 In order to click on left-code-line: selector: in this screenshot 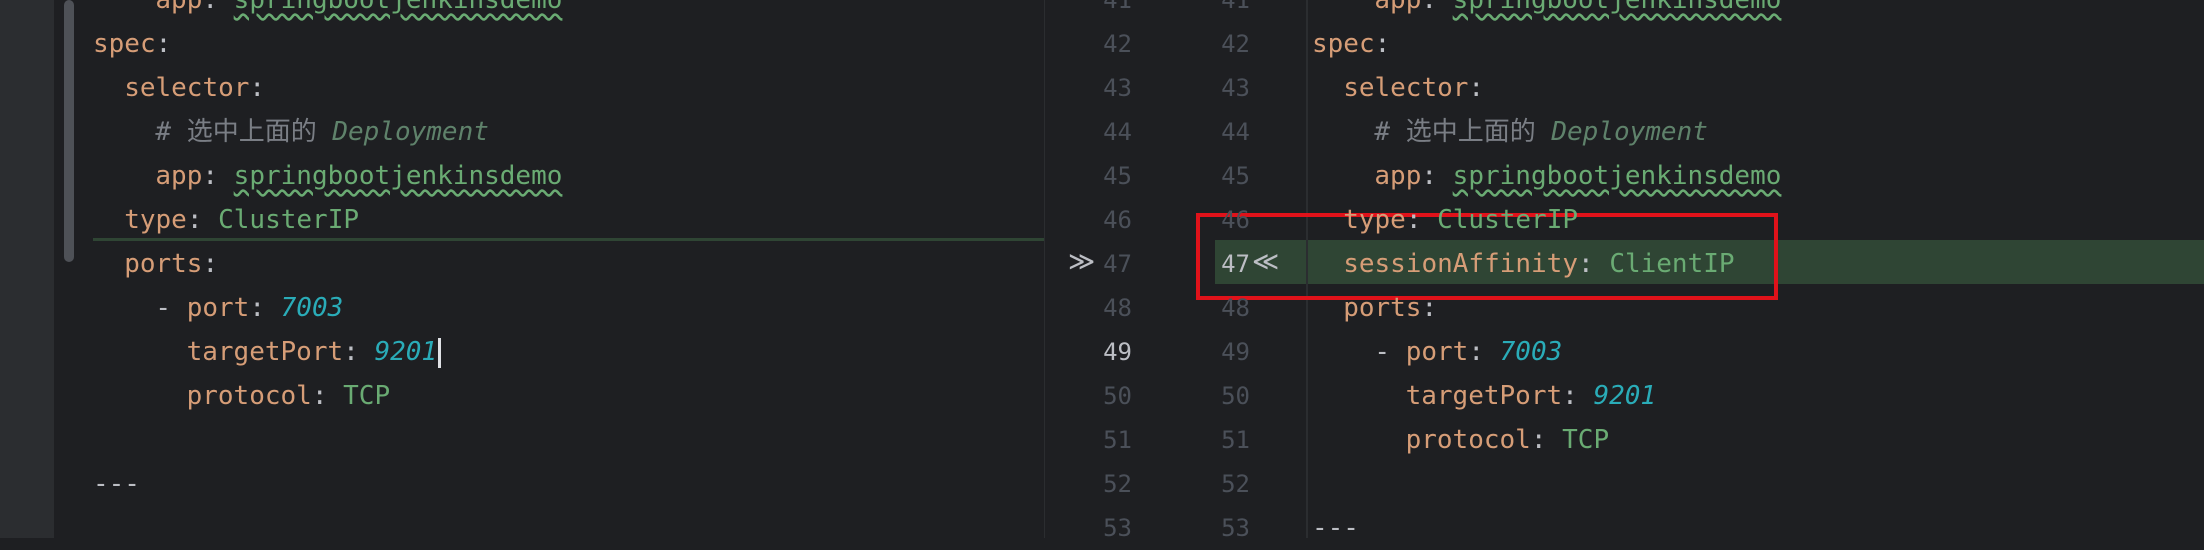, I will do `click(194, 88)`.